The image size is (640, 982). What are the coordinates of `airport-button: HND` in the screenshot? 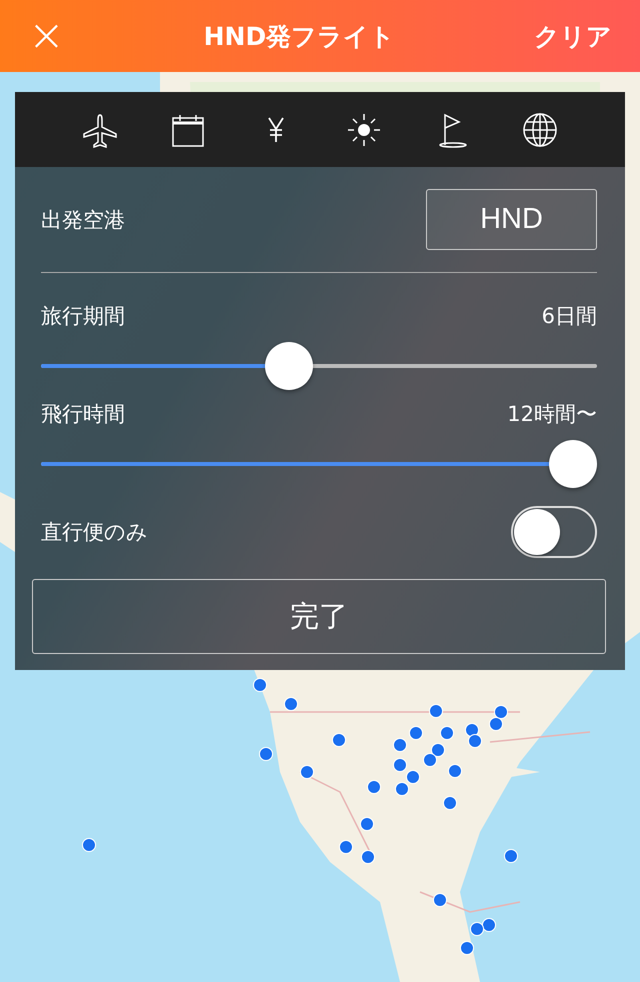 It's located at (511, 219).